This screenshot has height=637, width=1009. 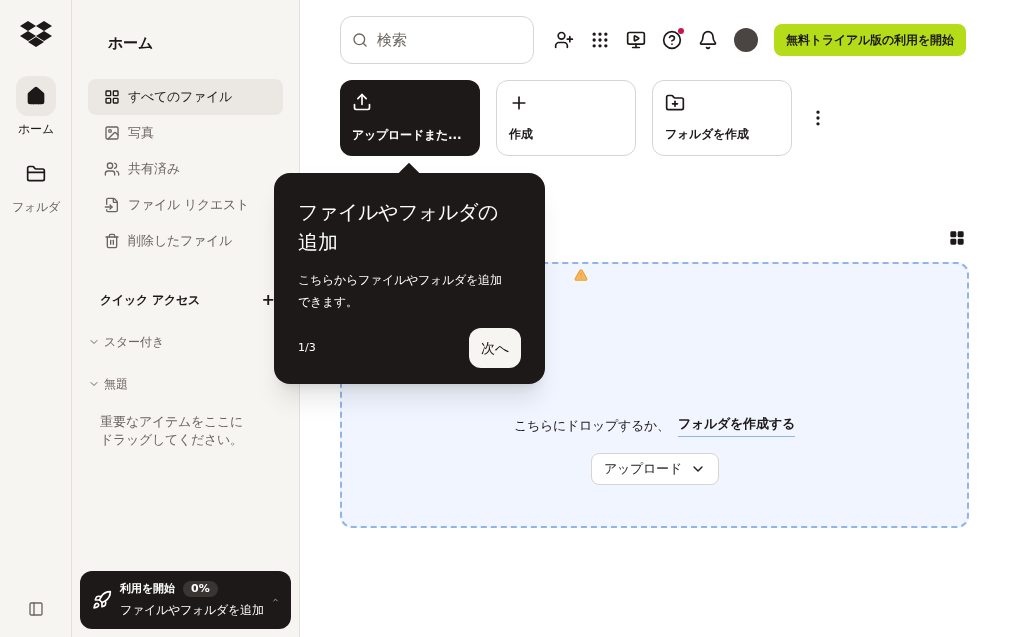 I want to click on drop-text: こちらにドロップするか、, so click(x=592, y=425).